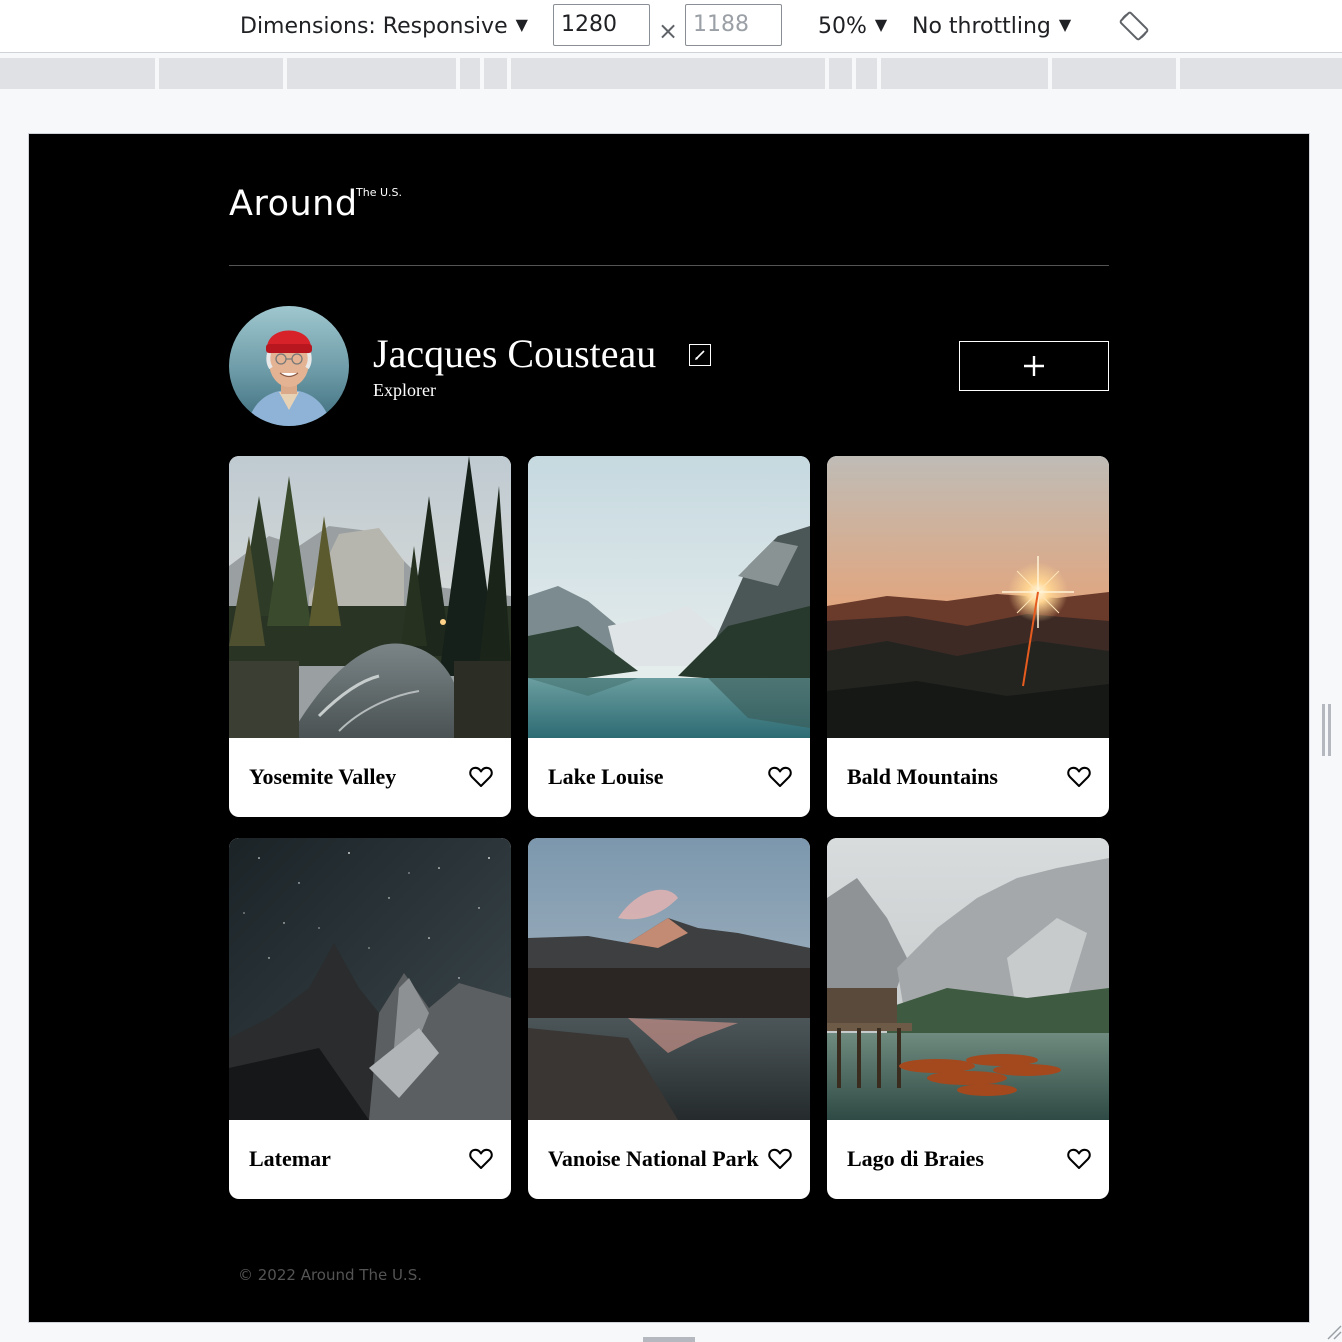 This screenshot has height=1342, width=1342. I want to click on dimensions-label: Dimensions: Responsive, so click(374, 26).